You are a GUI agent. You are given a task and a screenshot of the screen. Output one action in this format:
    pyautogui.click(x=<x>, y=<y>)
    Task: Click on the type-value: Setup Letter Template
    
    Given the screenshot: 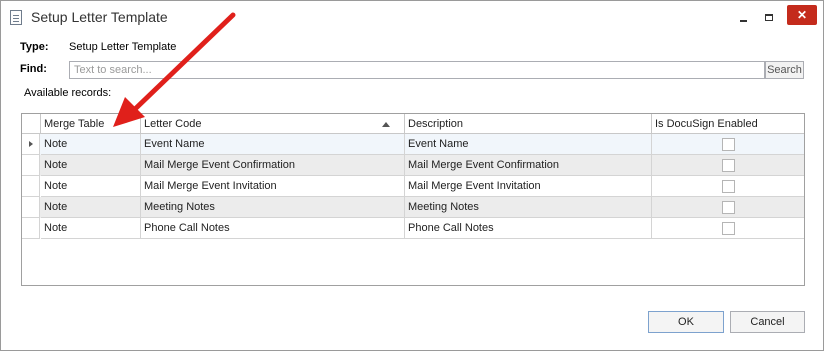 What is the action you would take?
    pyautogui.click(x=123, y=47)
    